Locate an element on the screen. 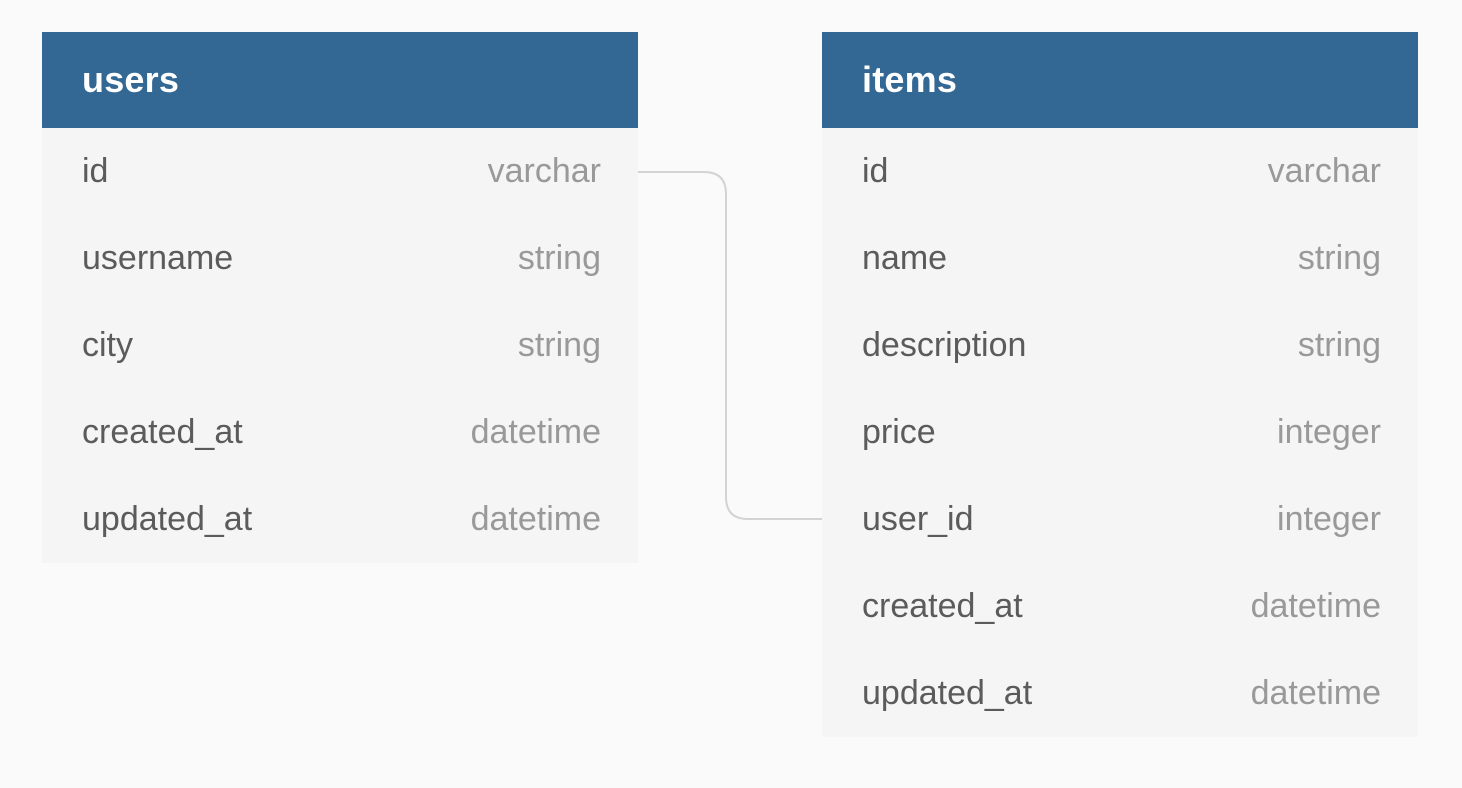 The height and width of the screenshot is (788, 1462). column-row: name string is located at coordinates (1120, 258).